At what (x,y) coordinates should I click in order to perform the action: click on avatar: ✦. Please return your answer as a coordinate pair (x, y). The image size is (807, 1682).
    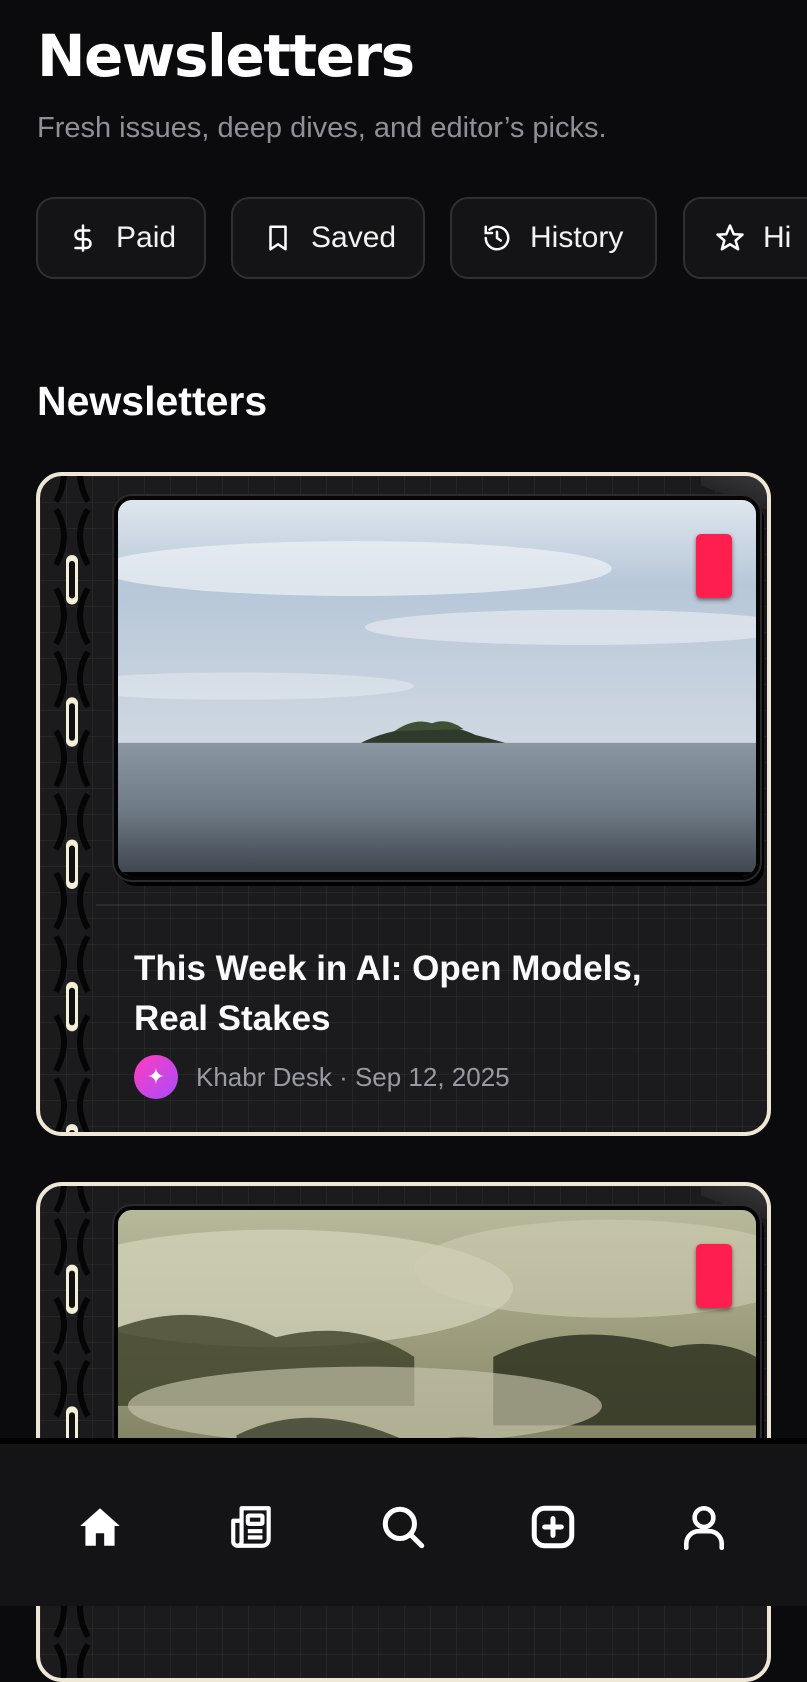
    Looking at the image, I should click on (156, 1077).